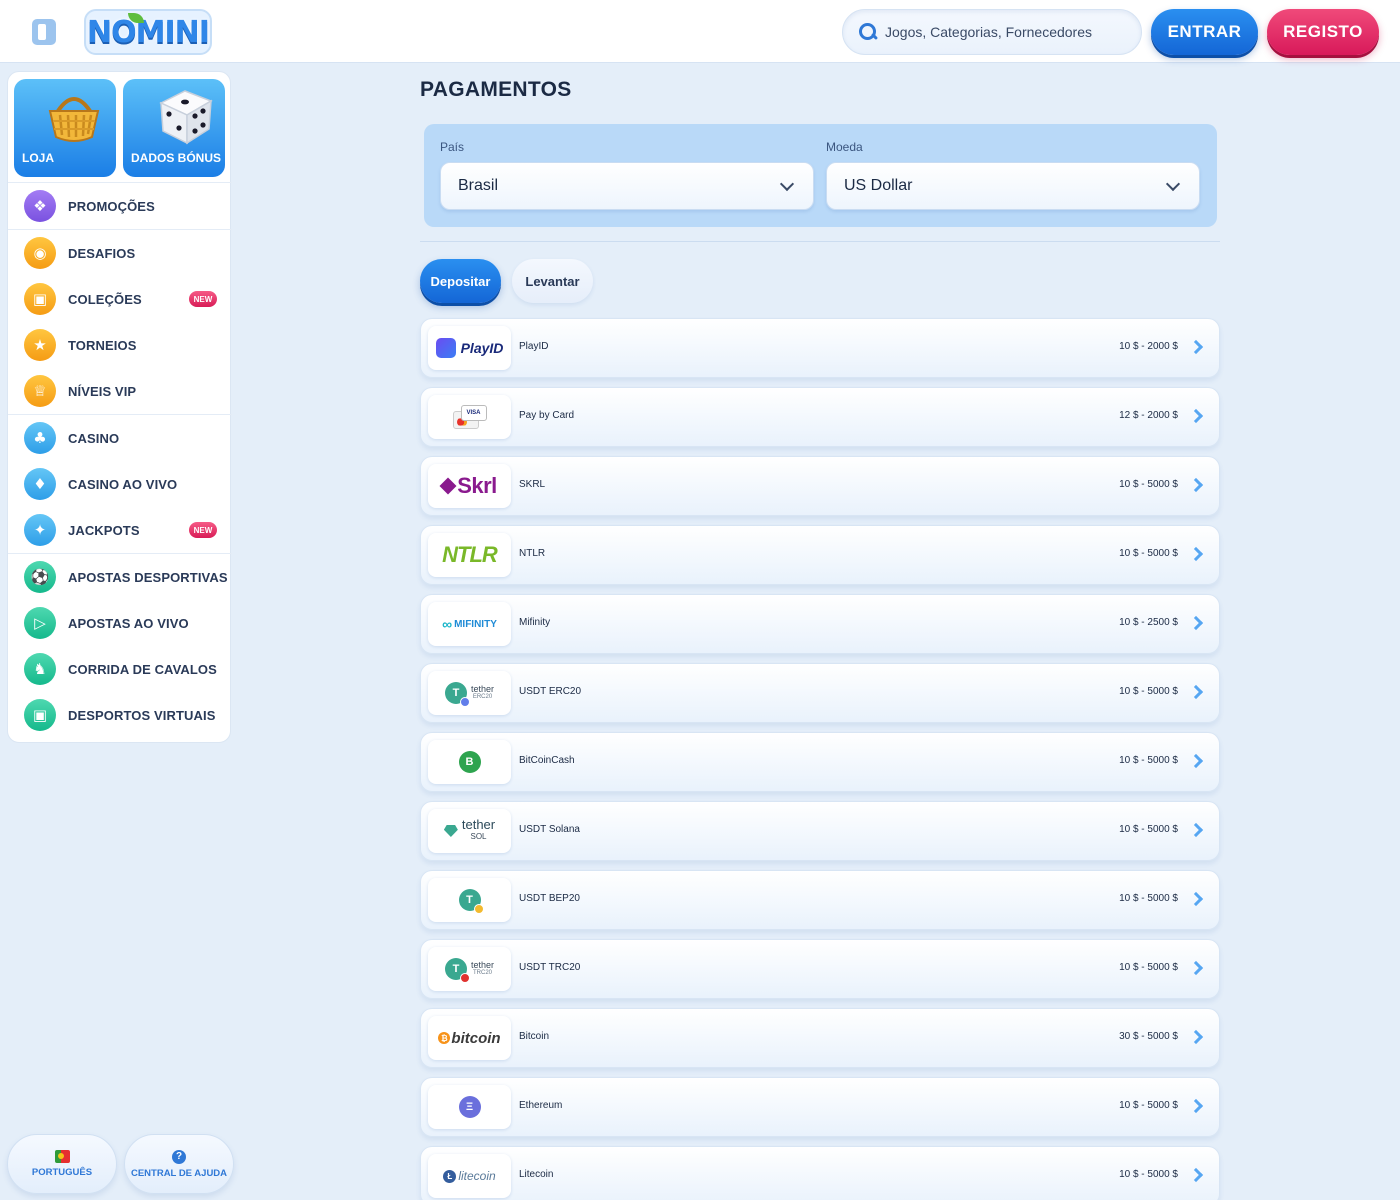 The image size is (1400, 1200). Describe the element at coordinates (105, 299) in the screenshot. I see `sidebar-item-label: COLEÇÕES` at that location.